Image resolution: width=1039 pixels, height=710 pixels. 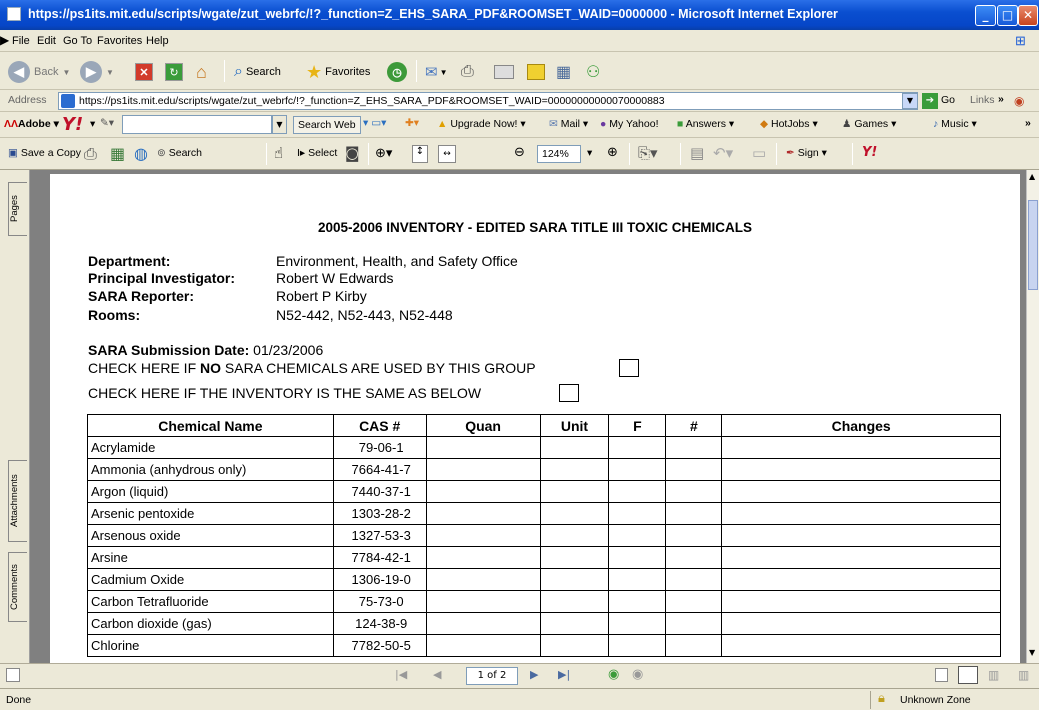 What do you see at coordinates (467, 72) in the screenshot?
I see `print-button: ⎙` at bounding box center [467, 72].